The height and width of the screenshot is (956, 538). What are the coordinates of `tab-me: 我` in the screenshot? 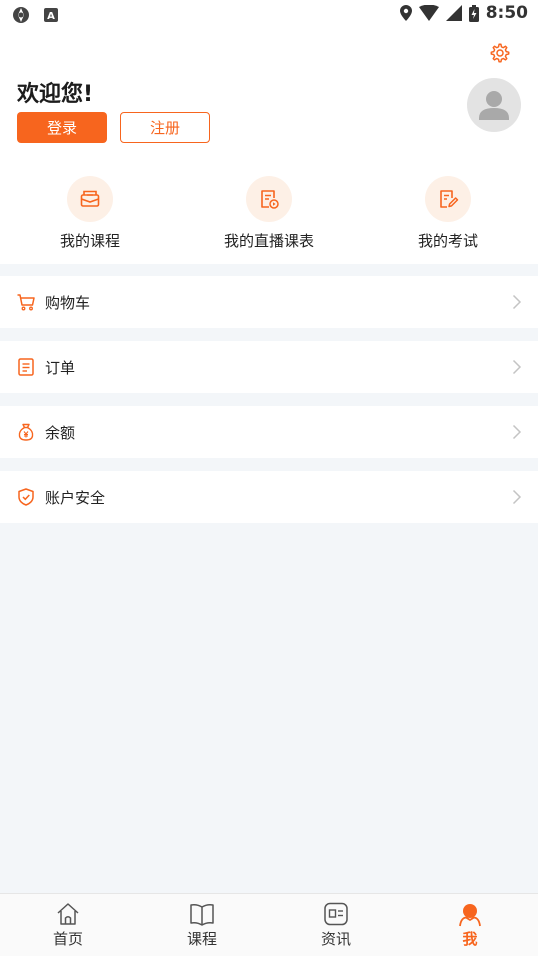 It's located at (470, 924).